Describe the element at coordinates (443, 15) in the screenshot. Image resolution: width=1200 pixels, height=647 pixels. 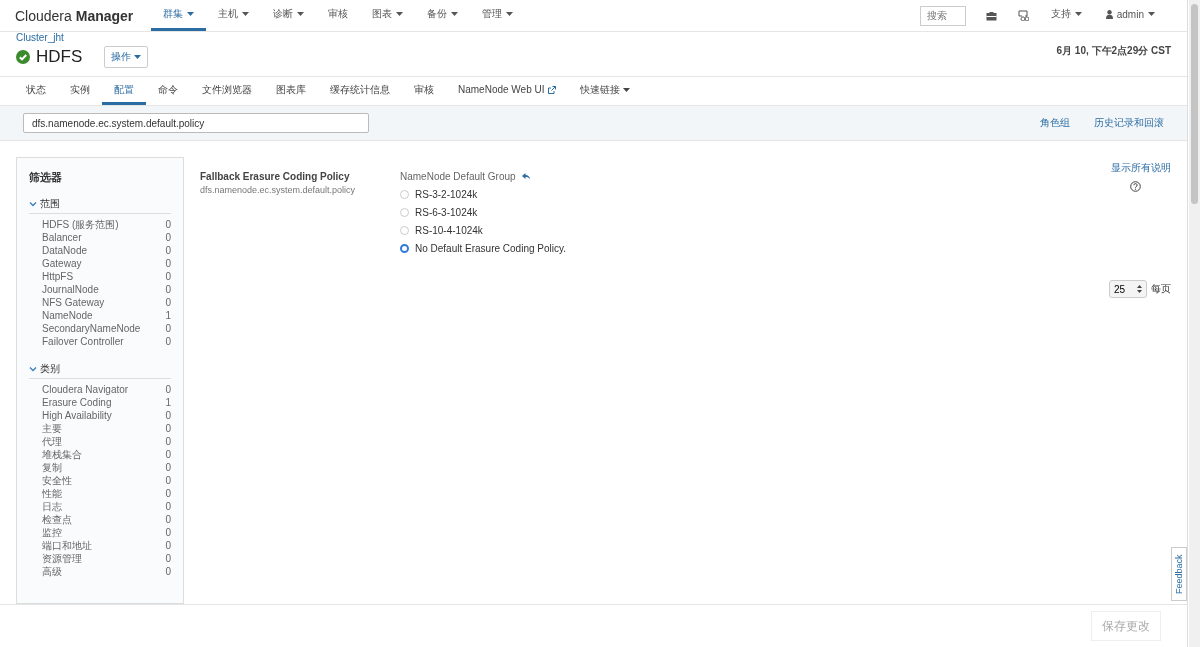
I see `nav-menu-item: 备份` at that location.